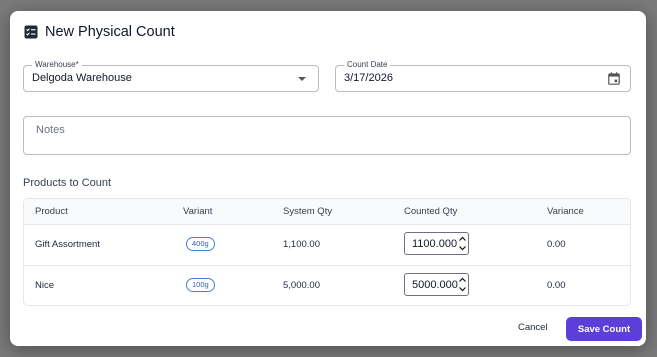 This screenshot has width=657, height=357. Describe the element at coordinates (57, 65) in the screenshot. I see `warehouse-label: Warehouse*` at that location.